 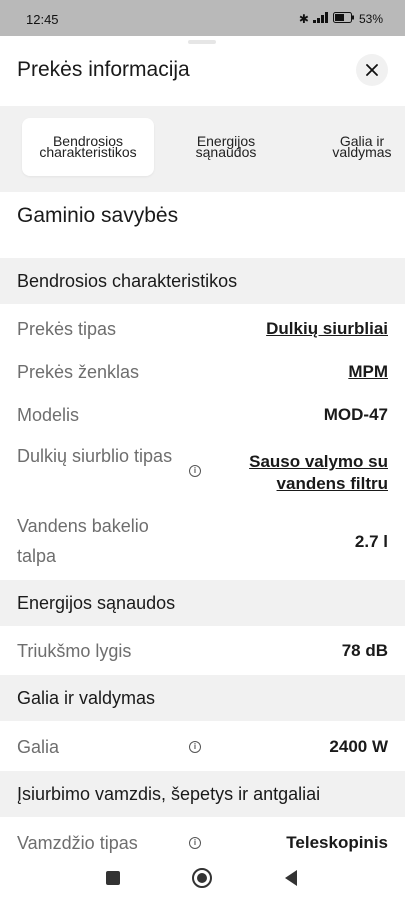 What do you see at coordinates (95, 456) in the screenshot?
I see `spec-label: Dulkių siurblio tipas` at bounding box center [95, 456].